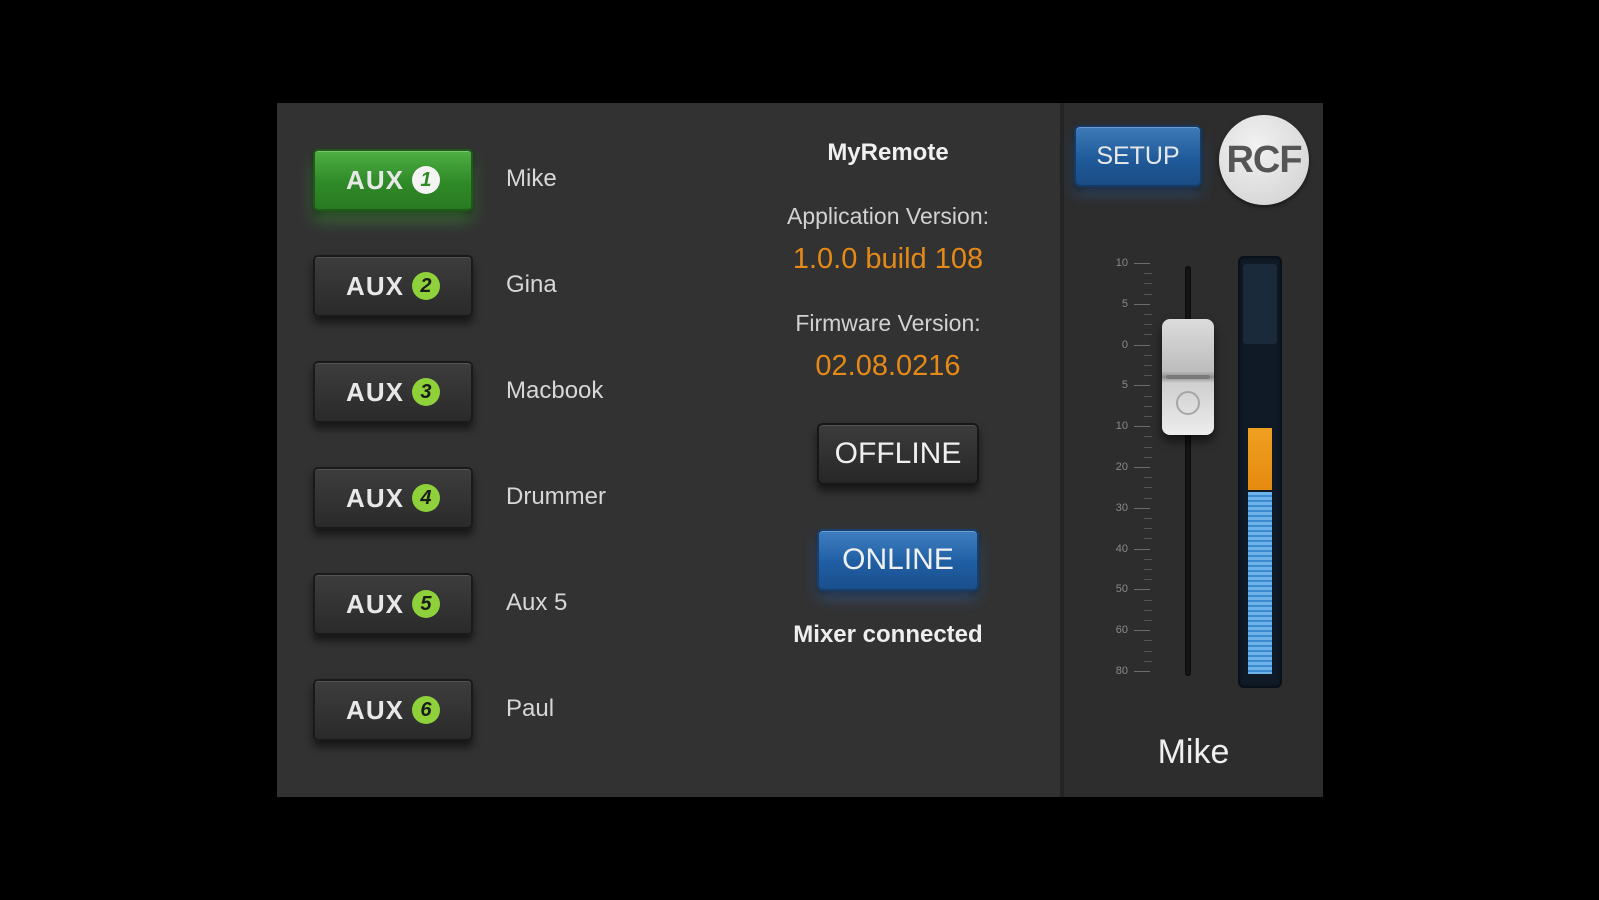  I want to click on scale-mark: 60, so click(1130, 631).